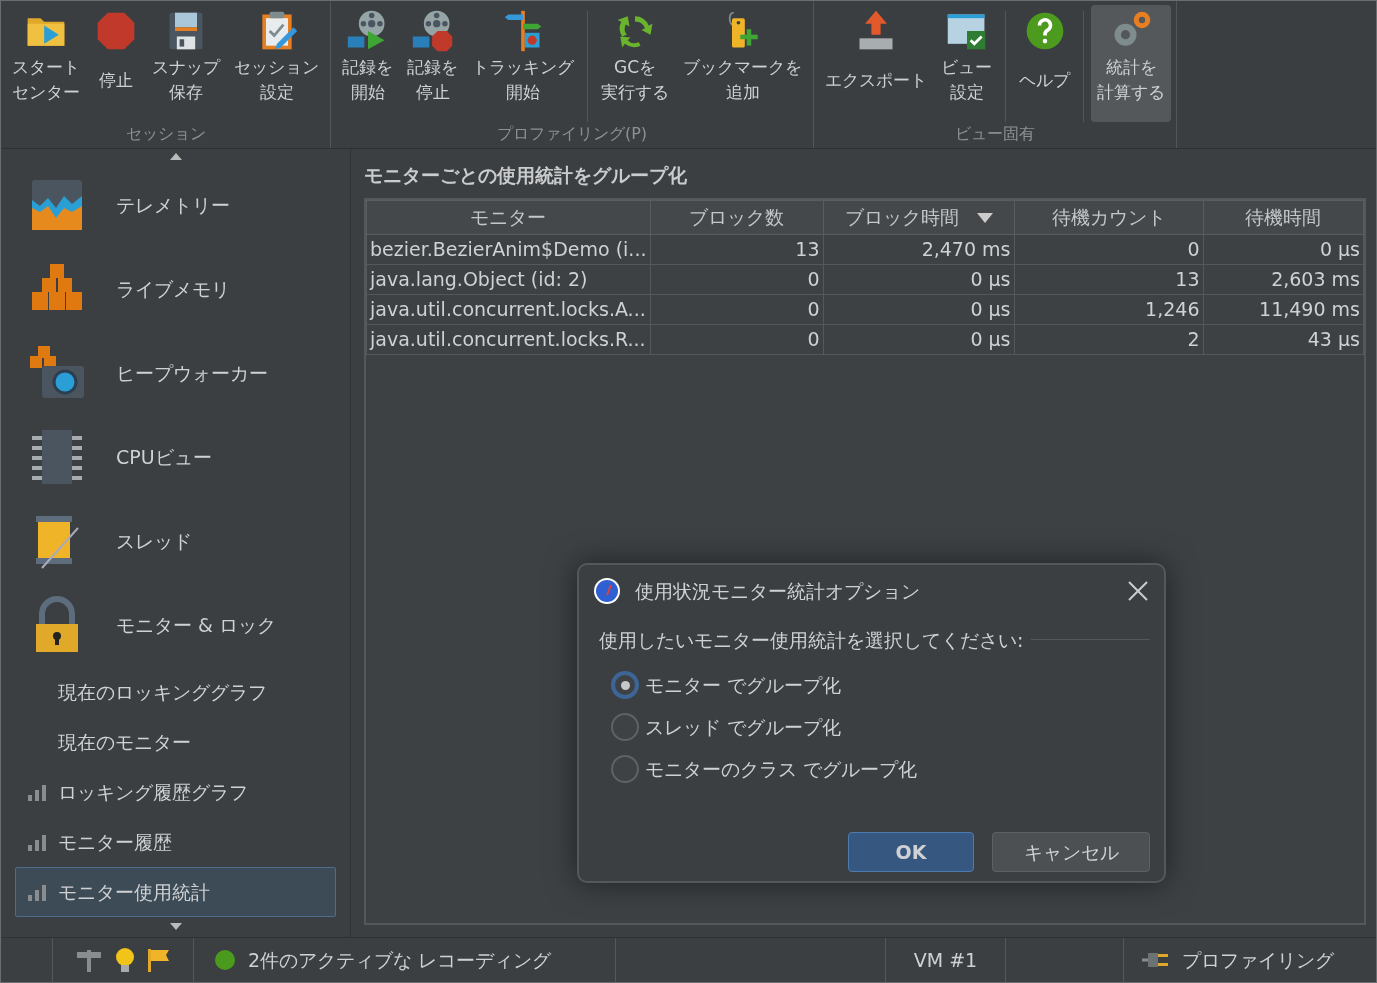 This screenshot has height=983, width=1377. I want to click on toolbar-button: GCを 実行する, so click(635, 63).